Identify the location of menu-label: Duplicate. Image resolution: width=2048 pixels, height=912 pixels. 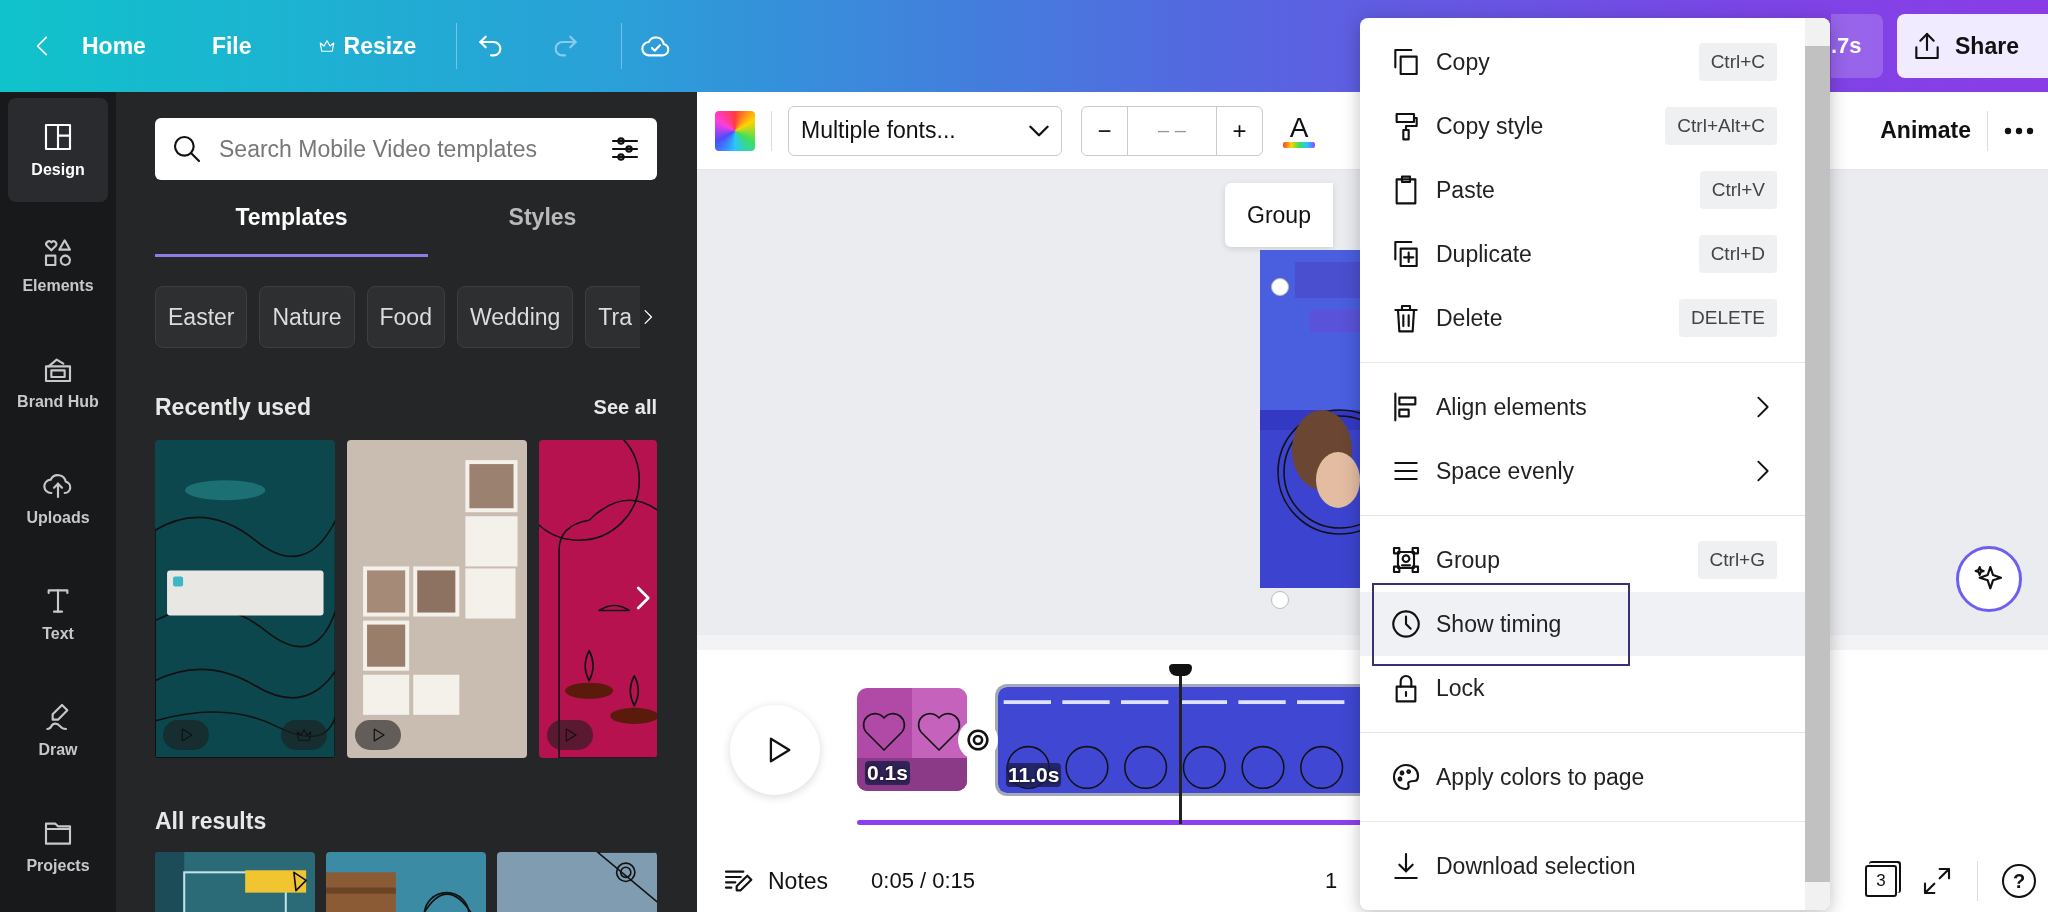
(1484, 254).